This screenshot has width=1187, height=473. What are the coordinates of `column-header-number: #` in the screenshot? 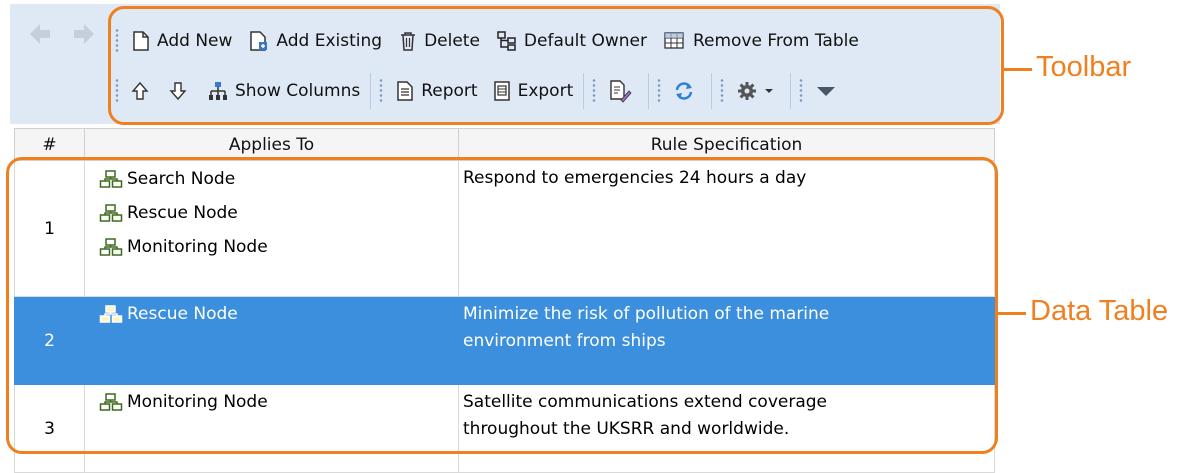 It's located at (49, 144).